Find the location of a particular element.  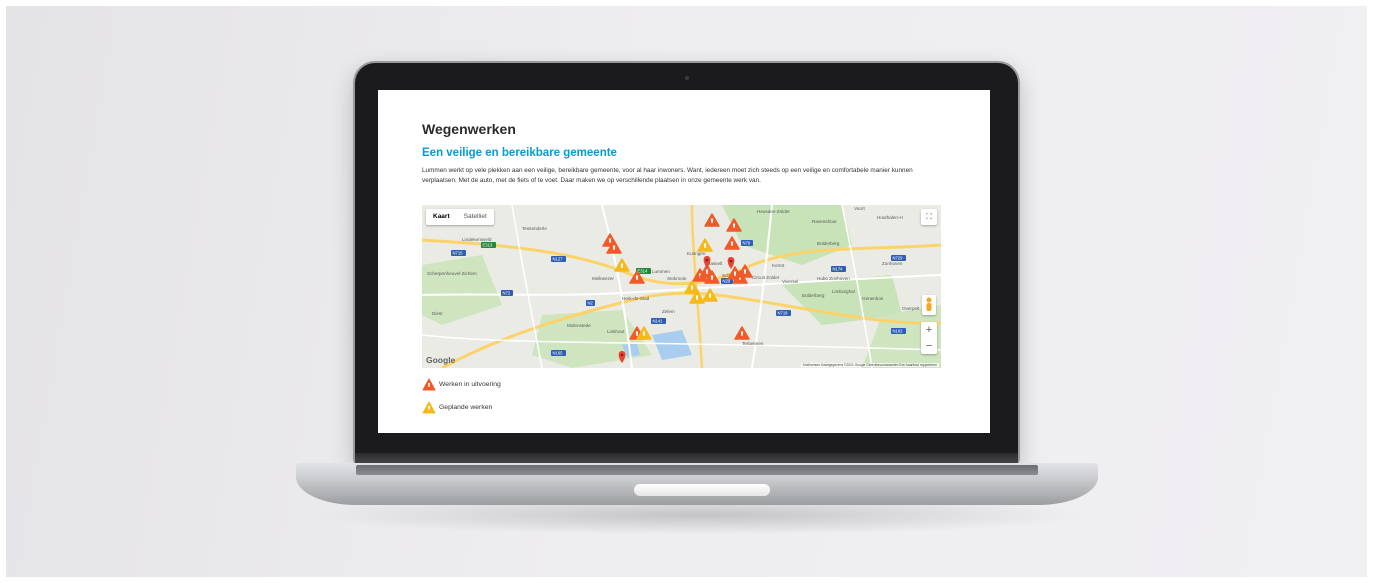

map-place-label: Lindekensveld is located at coordinates (477, 239).